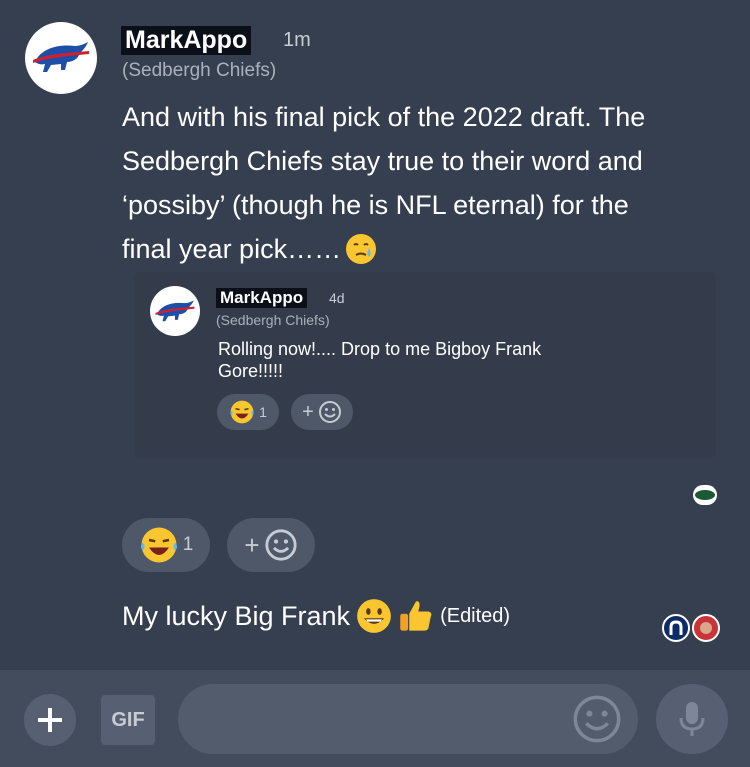 This screenshot has width=750, height=767. I want to click on add-reaction-label: +, so click(252, 544).